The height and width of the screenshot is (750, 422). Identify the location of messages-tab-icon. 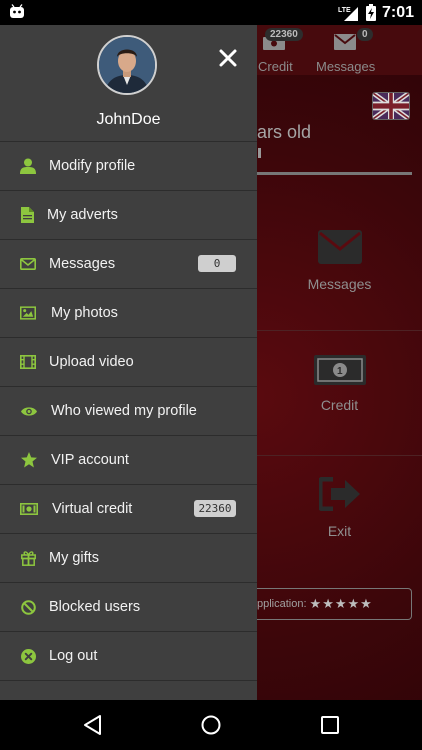
(345, 42).